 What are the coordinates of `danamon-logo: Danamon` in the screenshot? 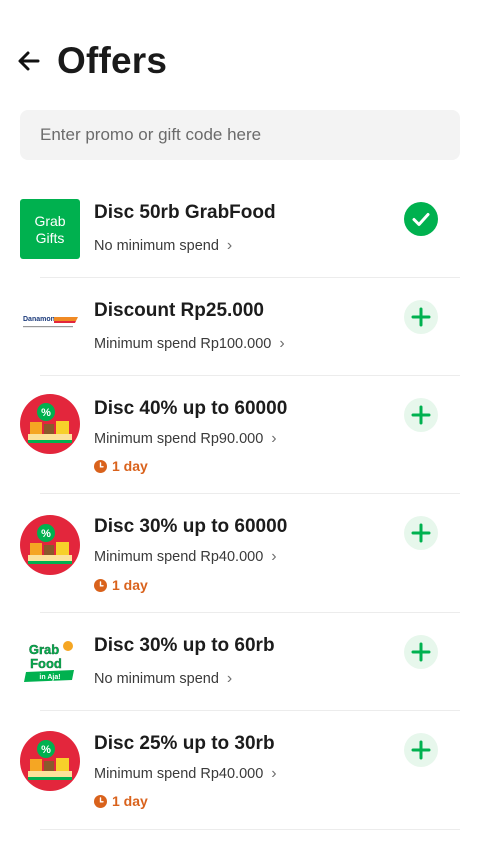 It's located at (50, 322).